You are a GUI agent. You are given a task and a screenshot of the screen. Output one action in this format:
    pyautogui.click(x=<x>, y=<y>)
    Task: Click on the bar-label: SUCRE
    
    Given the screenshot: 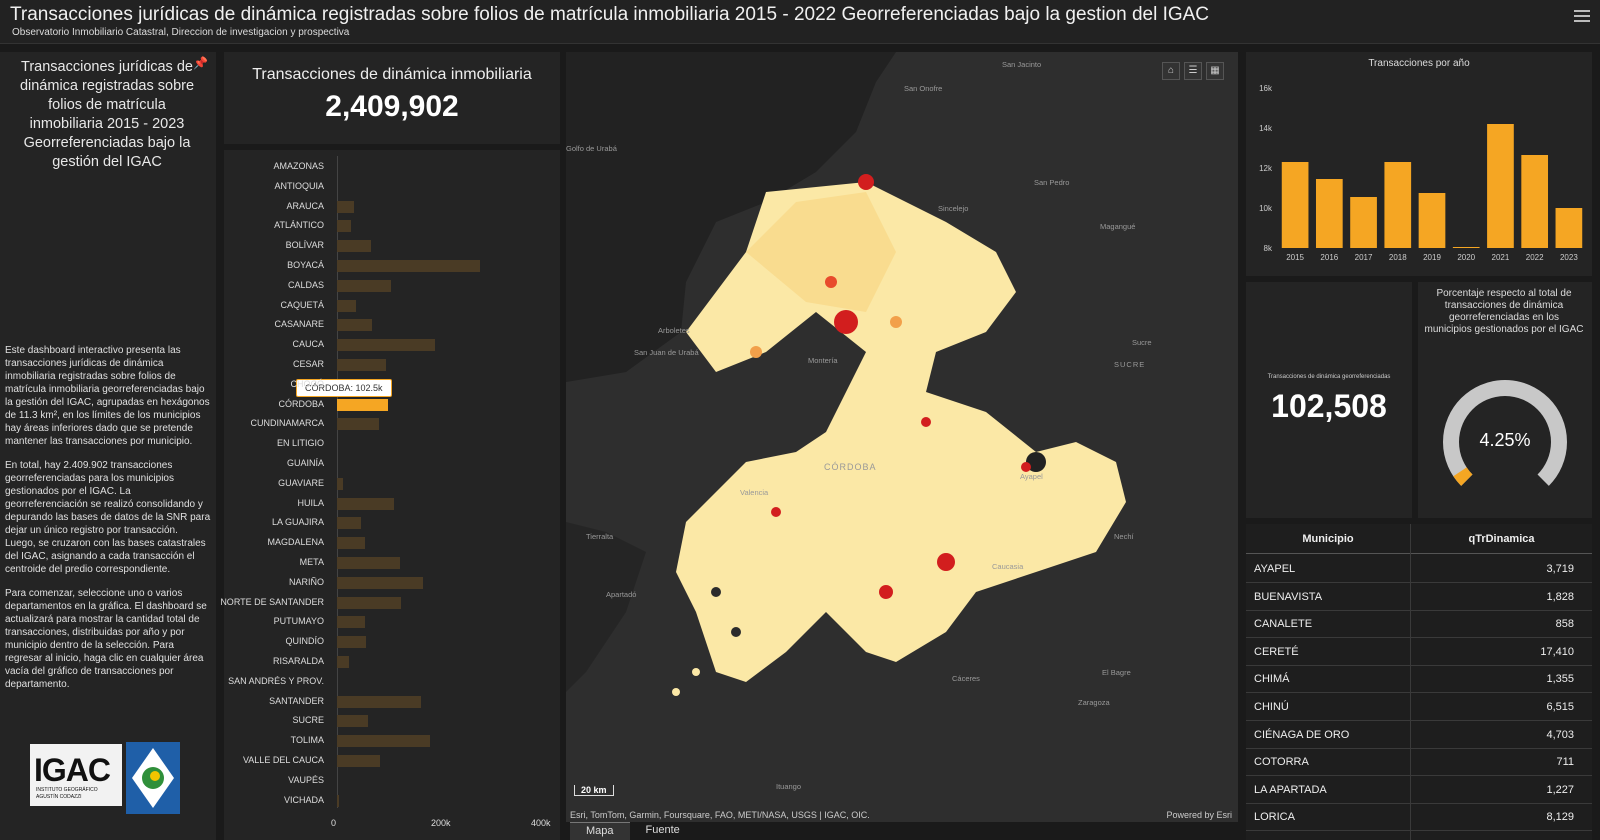 What is the action you would take?
    pyautogui.click(x=308, y=720)
    